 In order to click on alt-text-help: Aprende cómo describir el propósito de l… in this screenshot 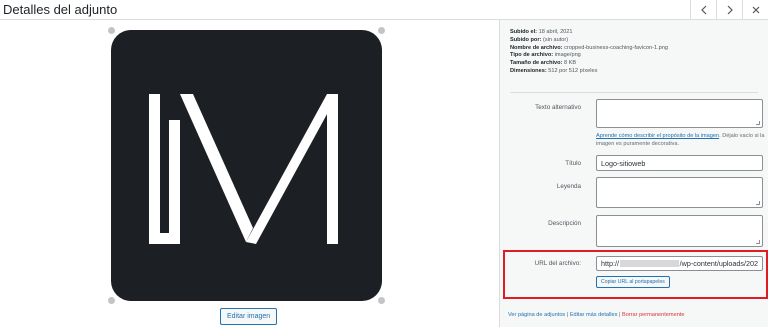, I will do `click(680, 140)`.